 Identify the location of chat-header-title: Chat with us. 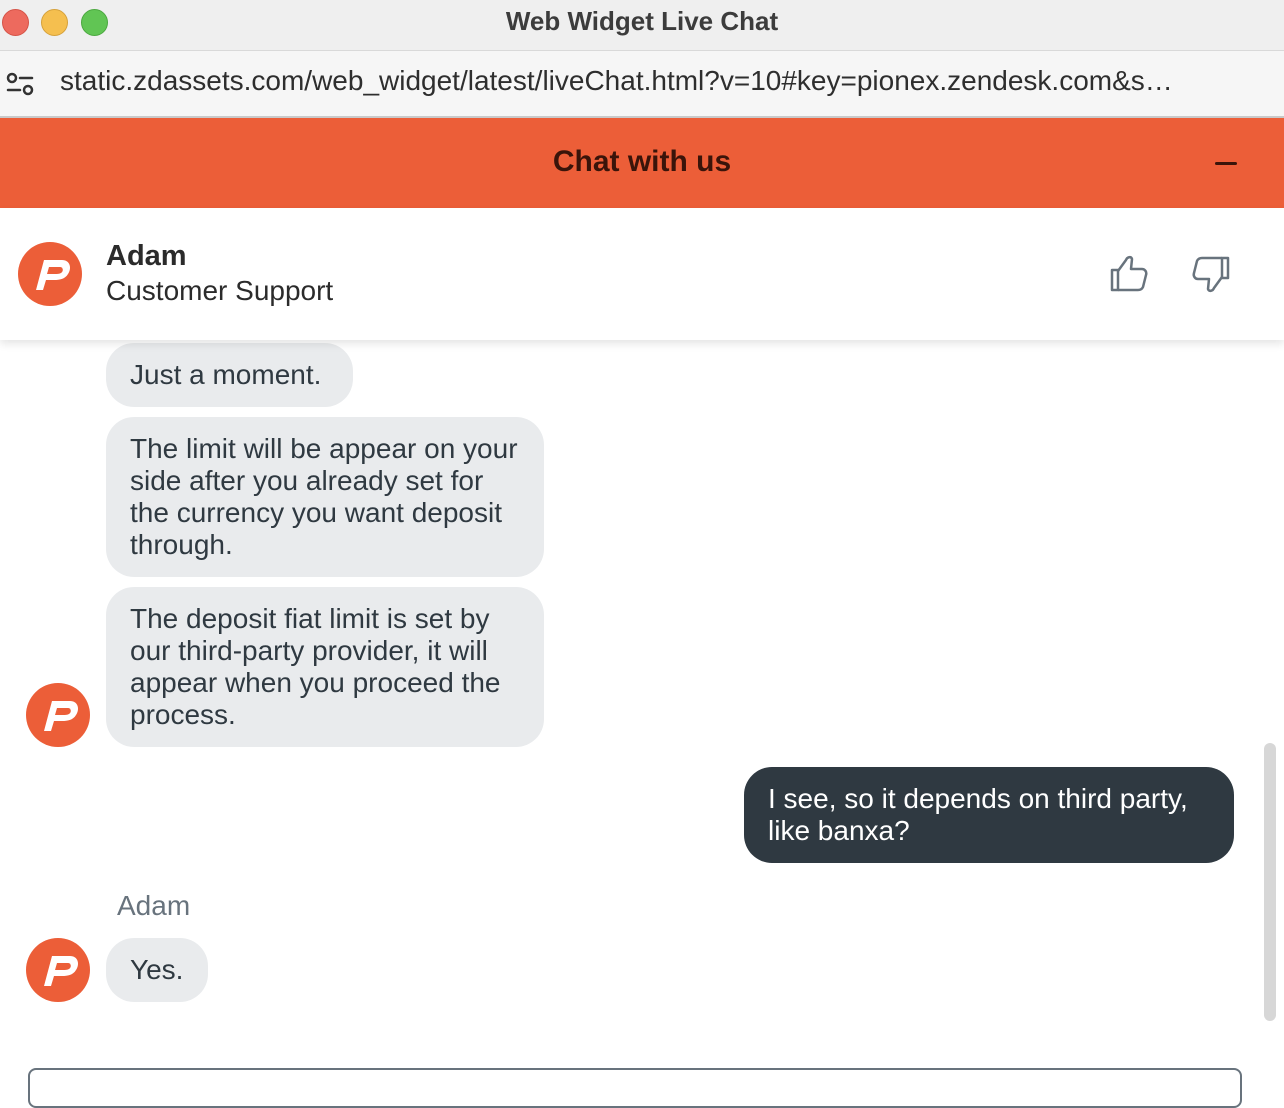
(642, 161).